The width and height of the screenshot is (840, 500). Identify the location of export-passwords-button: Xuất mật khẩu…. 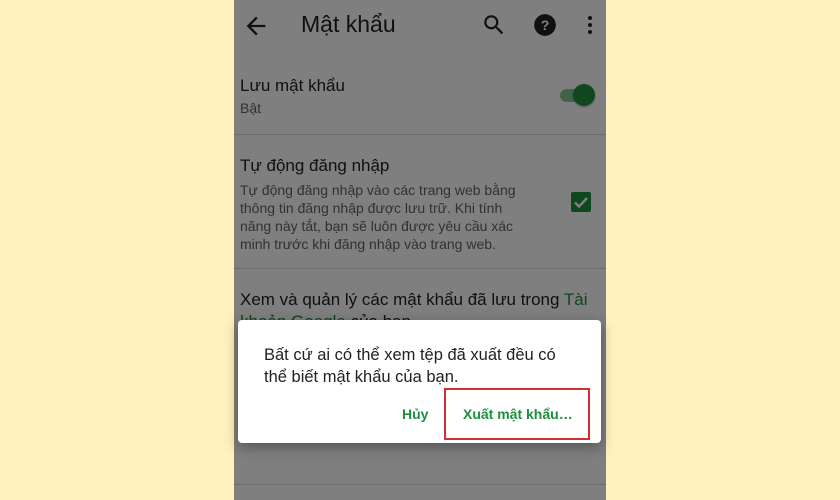
(517, 414).